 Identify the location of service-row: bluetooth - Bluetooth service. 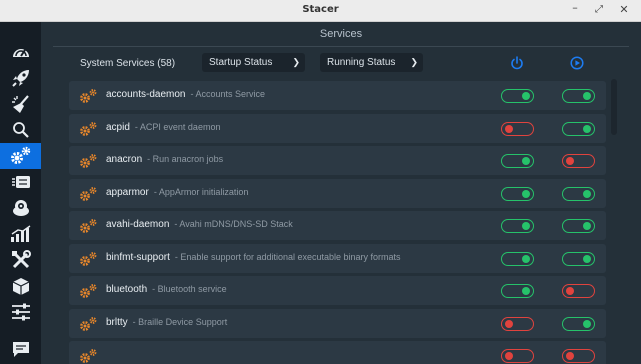
(337, 290).